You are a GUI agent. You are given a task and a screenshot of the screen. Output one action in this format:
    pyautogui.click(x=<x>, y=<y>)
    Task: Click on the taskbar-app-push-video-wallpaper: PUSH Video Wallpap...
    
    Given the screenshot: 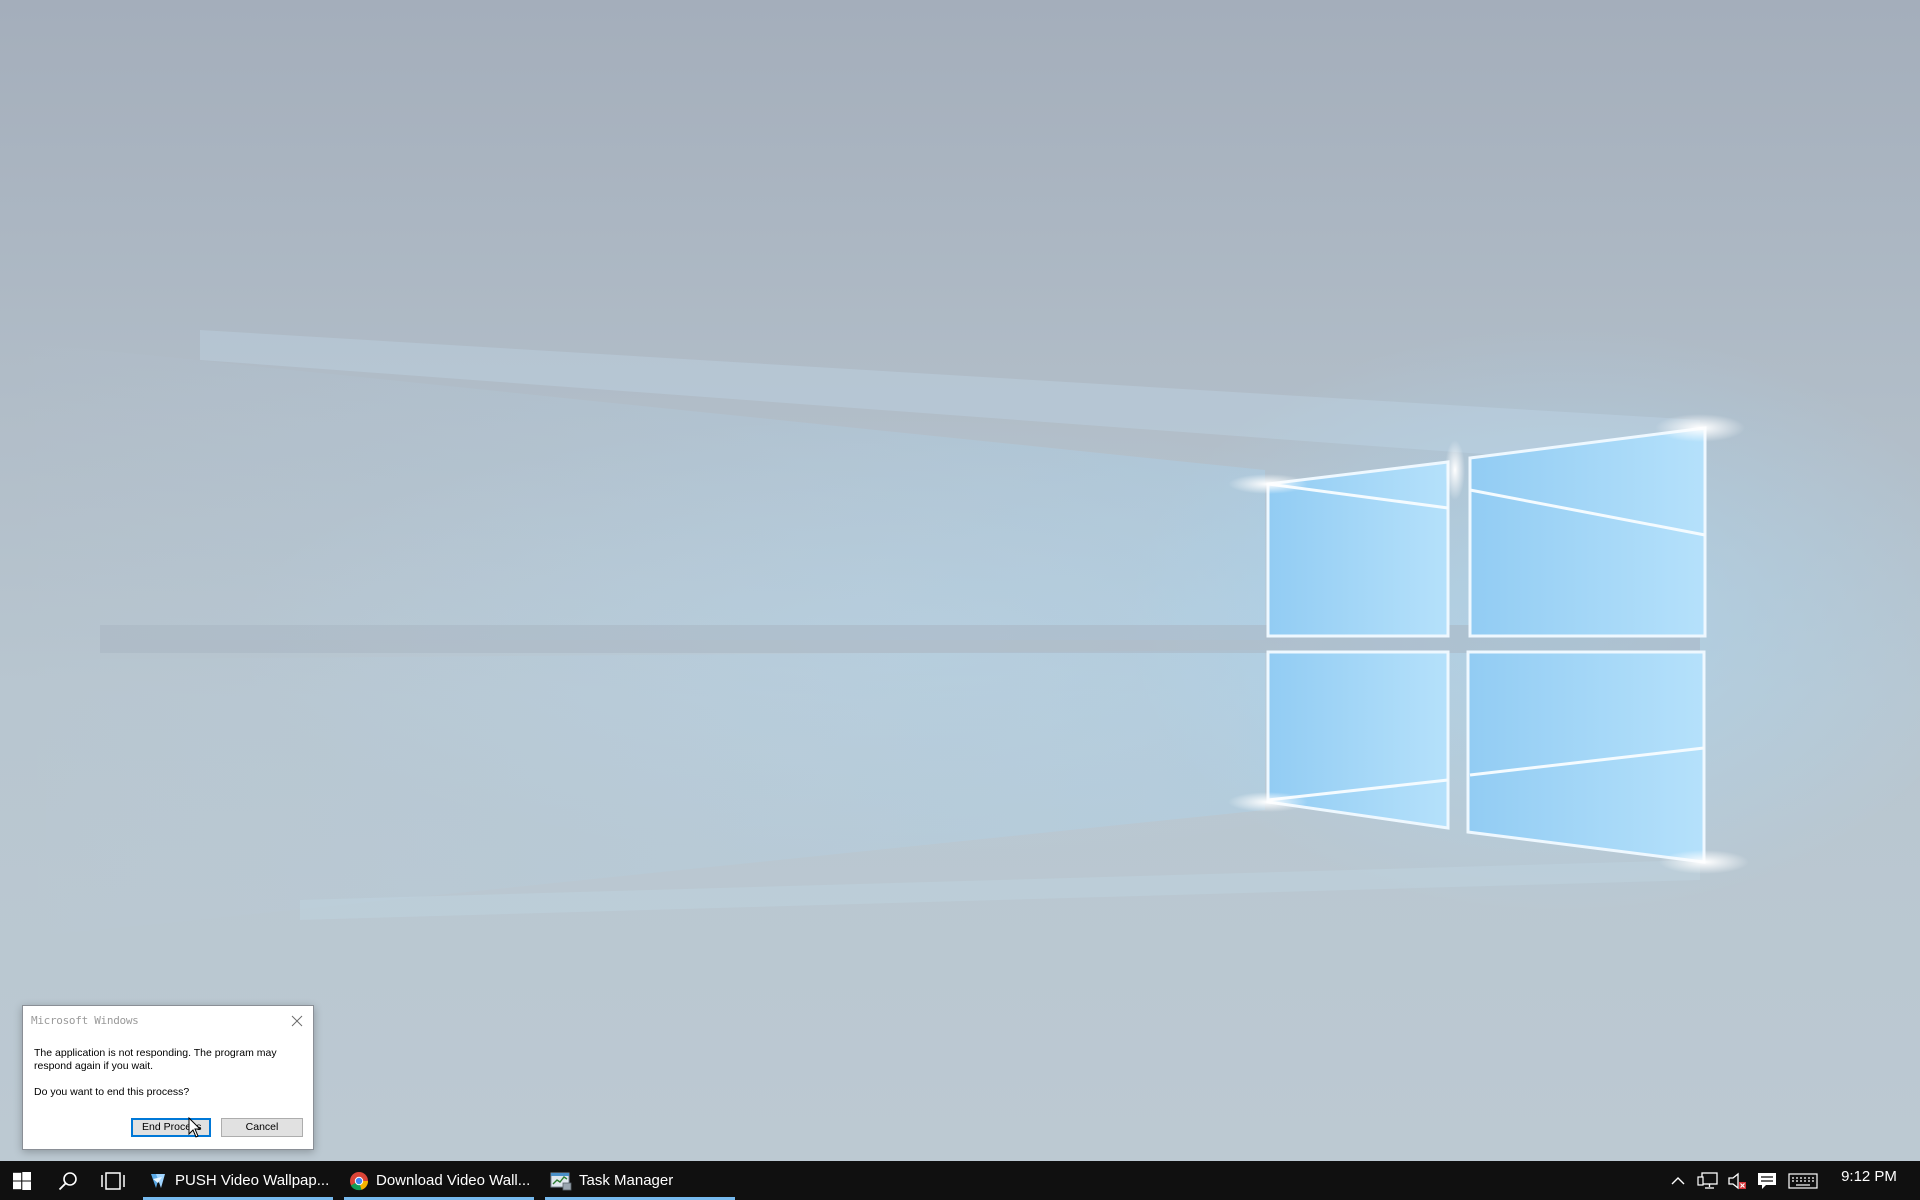 What is the action you would take?
    pyautogui.click(x=238, y=1180)
    